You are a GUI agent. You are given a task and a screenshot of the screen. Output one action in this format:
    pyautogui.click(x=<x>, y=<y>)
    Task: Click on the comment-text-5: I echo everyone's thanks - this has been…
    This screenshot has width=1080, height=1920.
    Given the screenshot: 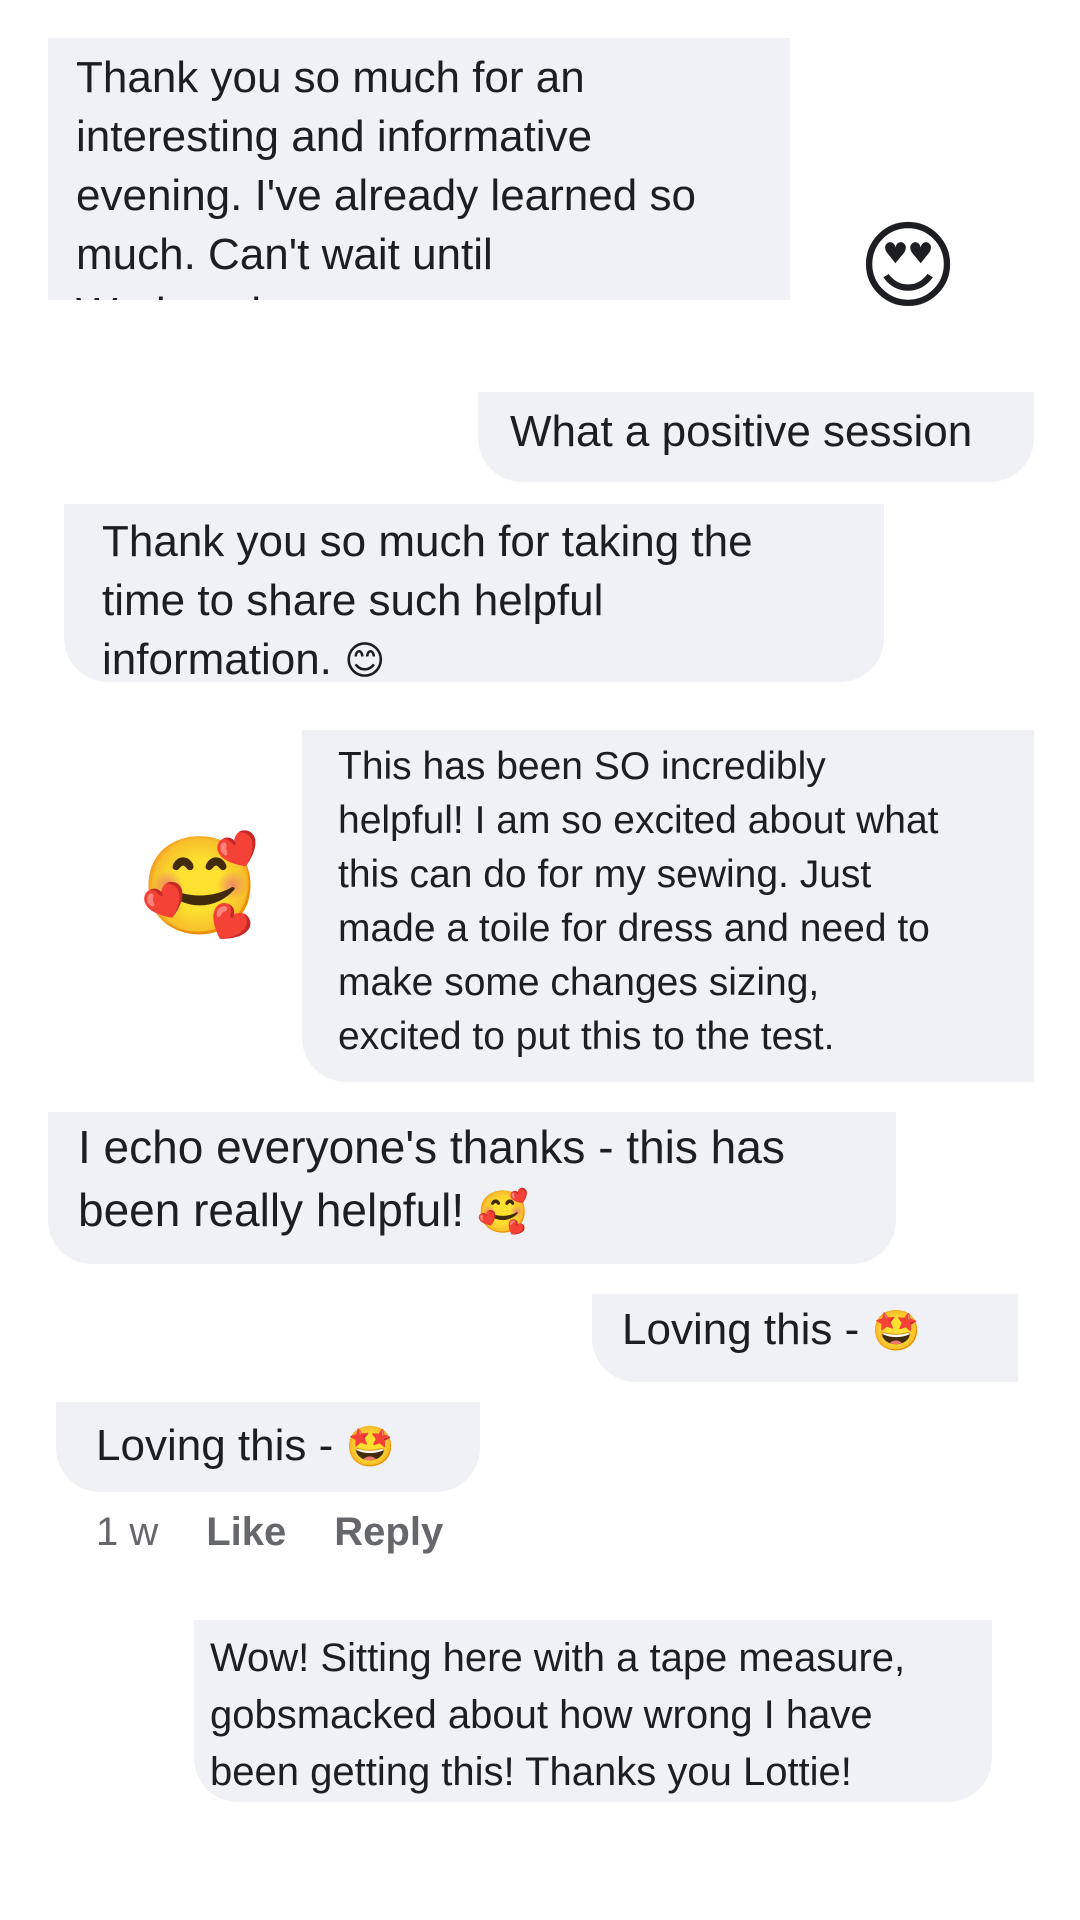 What is the action you would take?
    pyautogui.click(x=431, y=1178)
    